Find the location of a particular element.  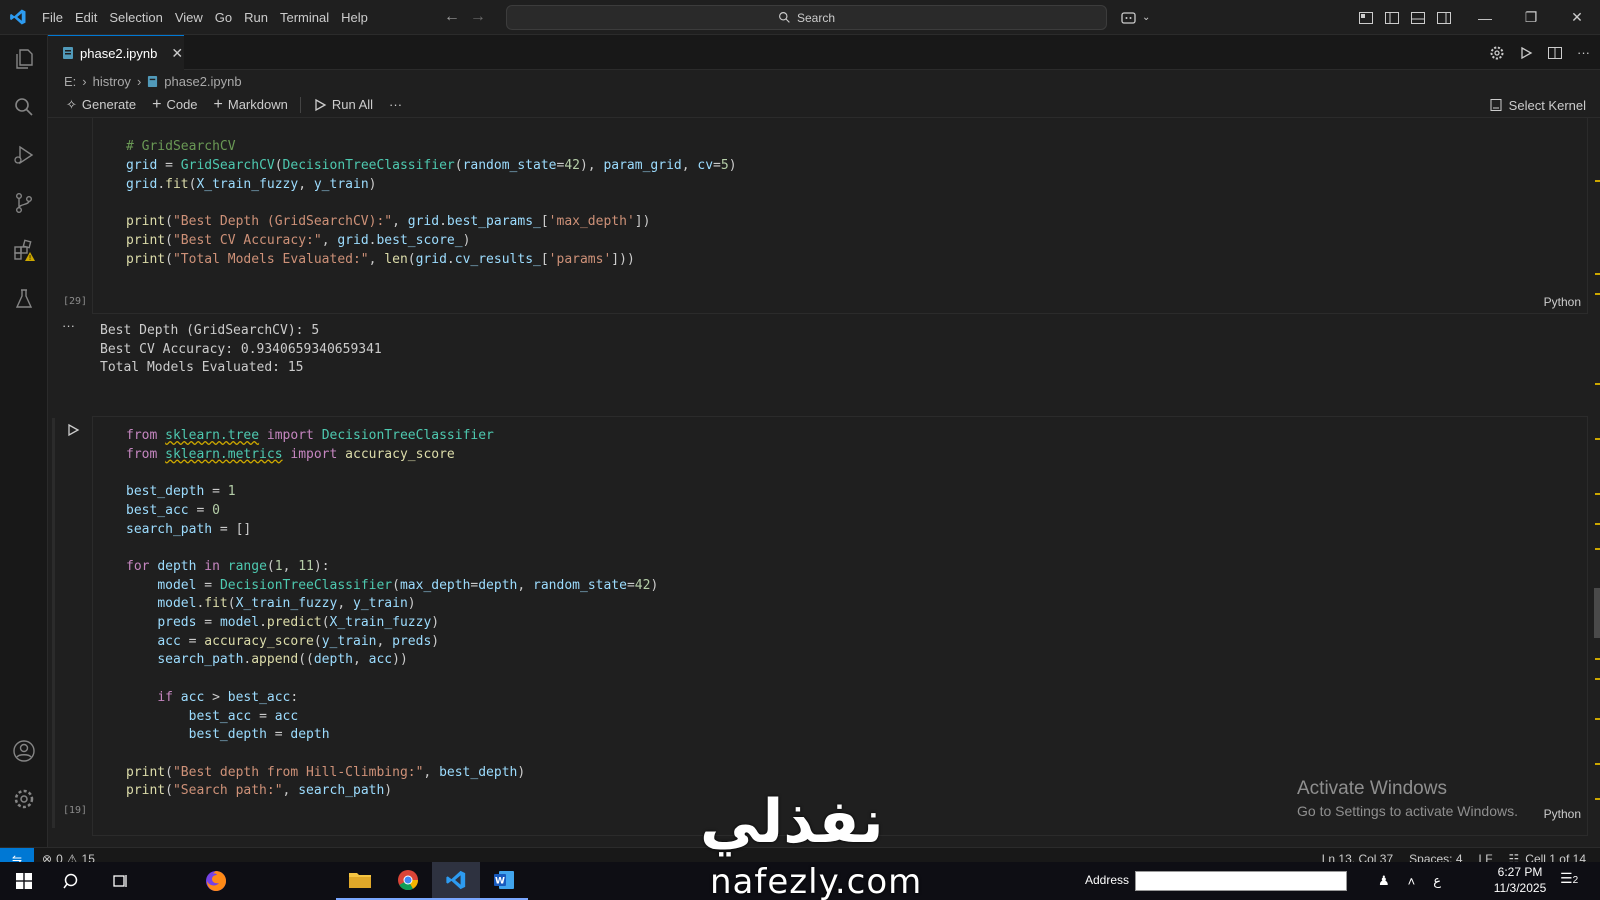

clock-time: 6:27 PM is located at coordinates (1520, 872).